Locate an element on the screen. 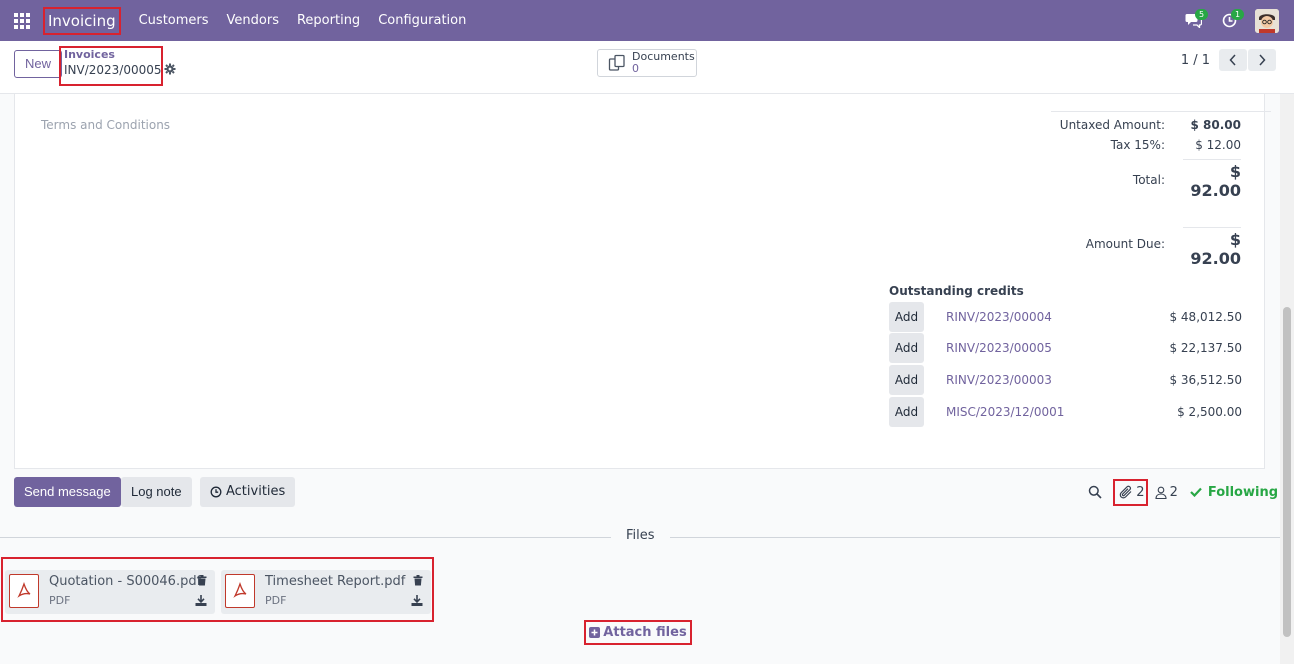  totals-divider is located at coordinates (1161, 111).